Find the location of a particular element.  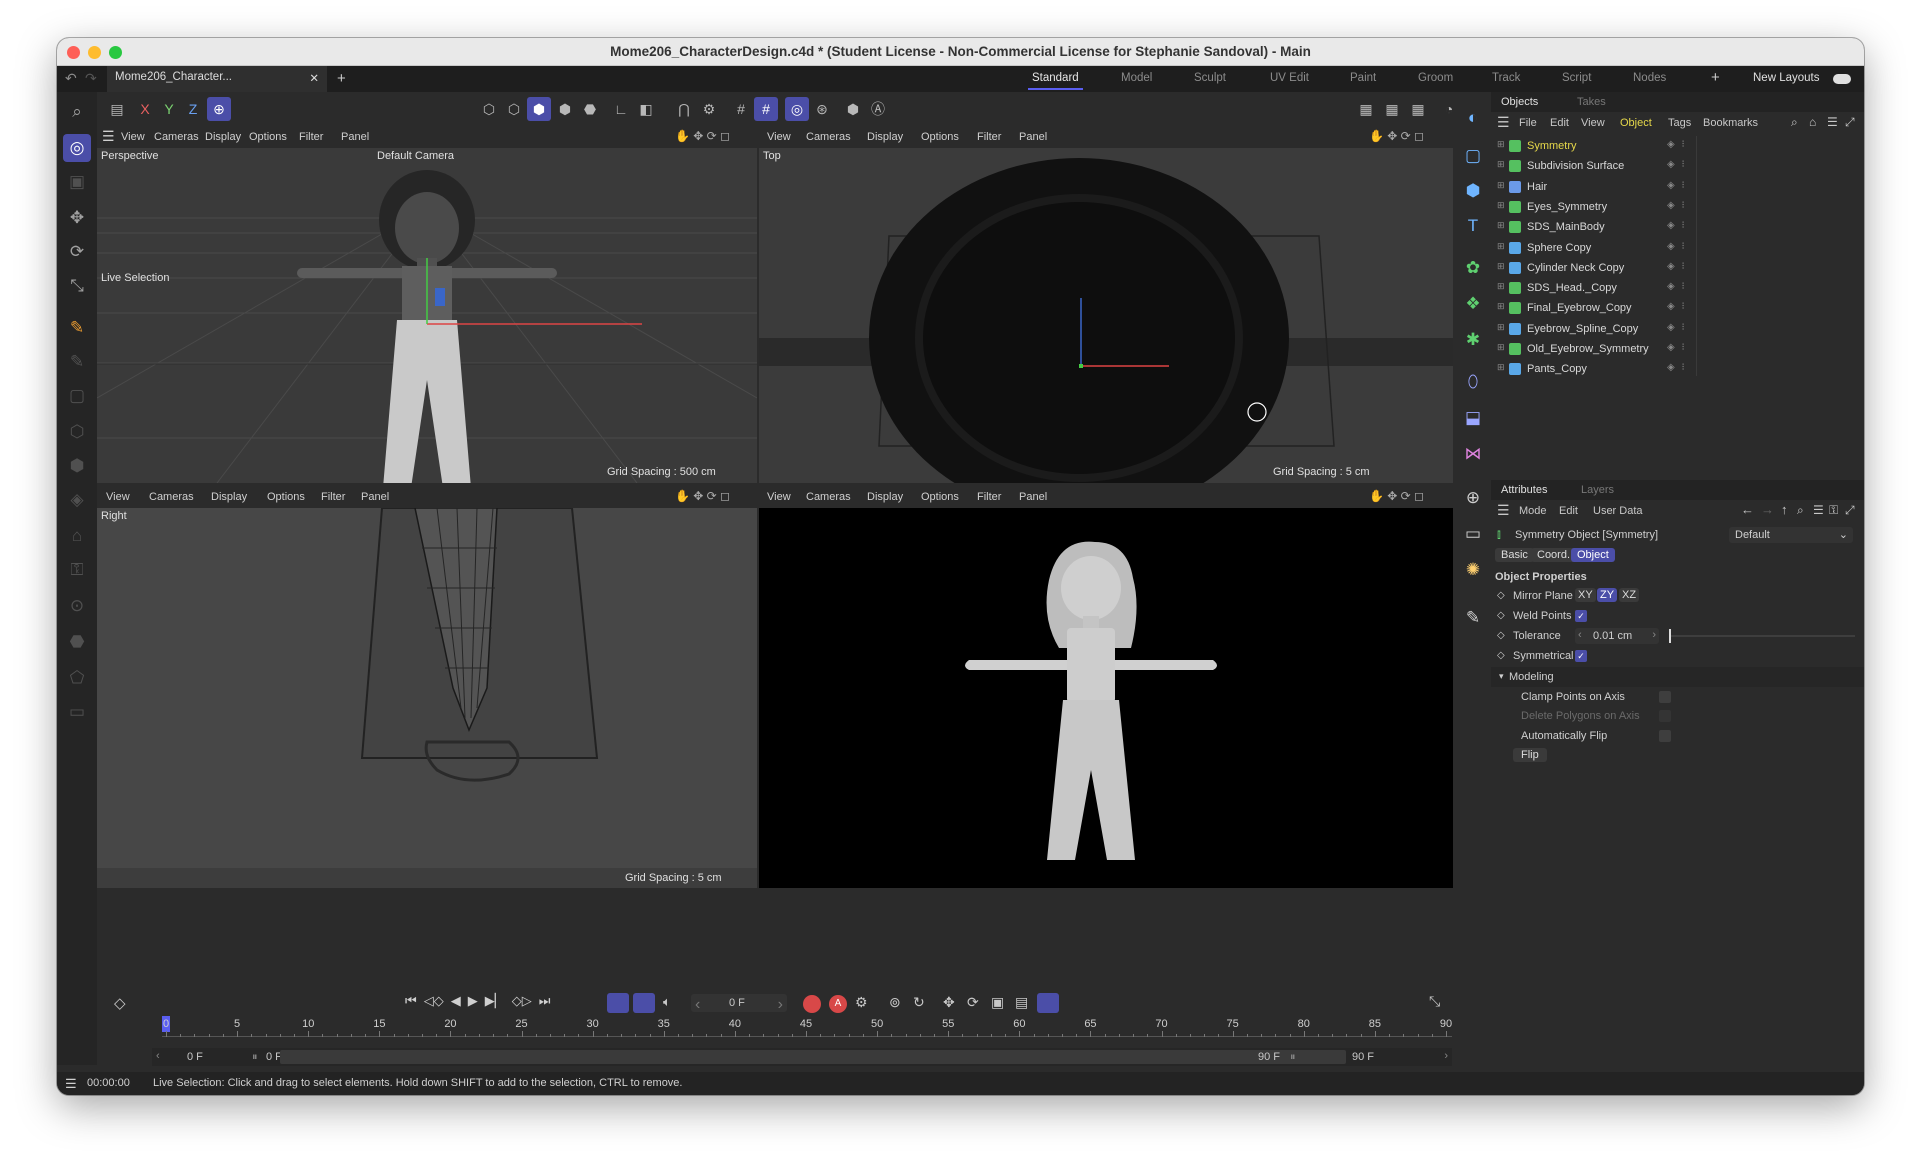

render-view-icon: ▦ is located at coordinates (1366, 109).